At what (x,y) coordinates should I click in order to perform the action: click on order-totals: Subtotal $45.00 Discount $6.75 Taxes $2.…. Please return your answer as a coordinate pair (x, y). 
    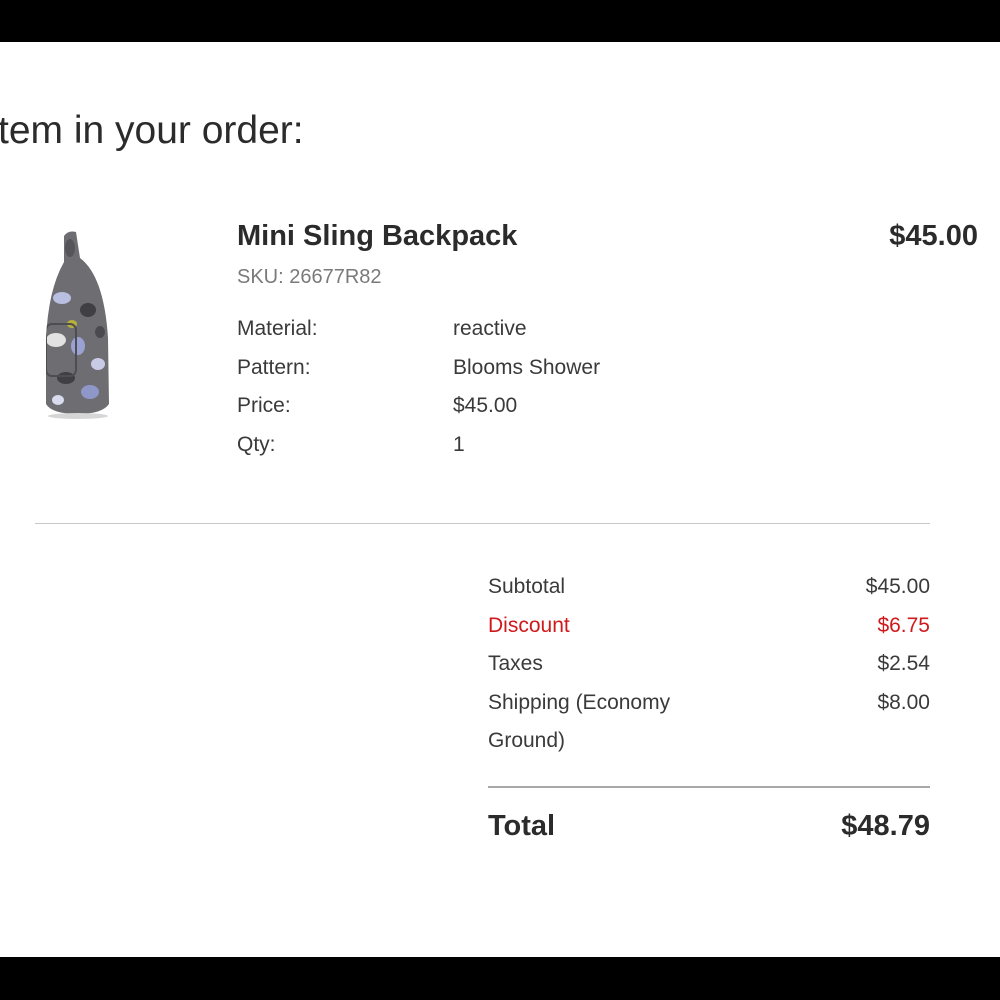
    Looking at the image, I should click on (709, 664).